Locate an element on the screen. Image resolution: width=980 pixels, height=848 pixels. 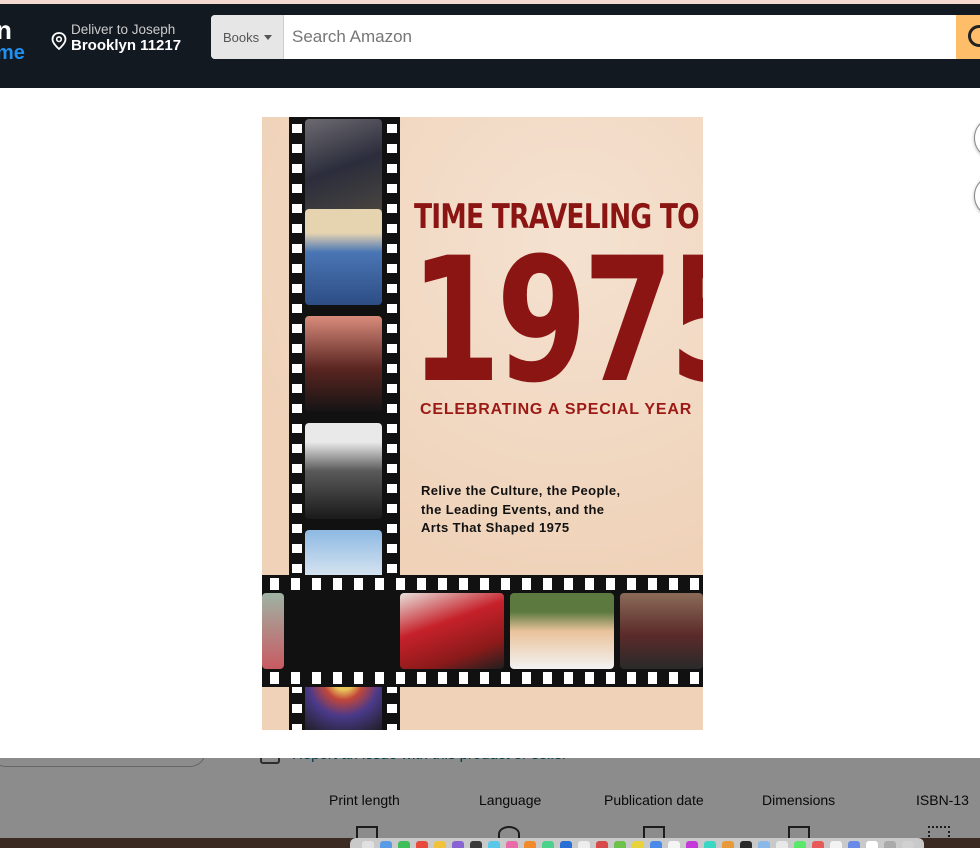
deliver-location: Brooklyn 11217 is located at coordinates (126, 45).